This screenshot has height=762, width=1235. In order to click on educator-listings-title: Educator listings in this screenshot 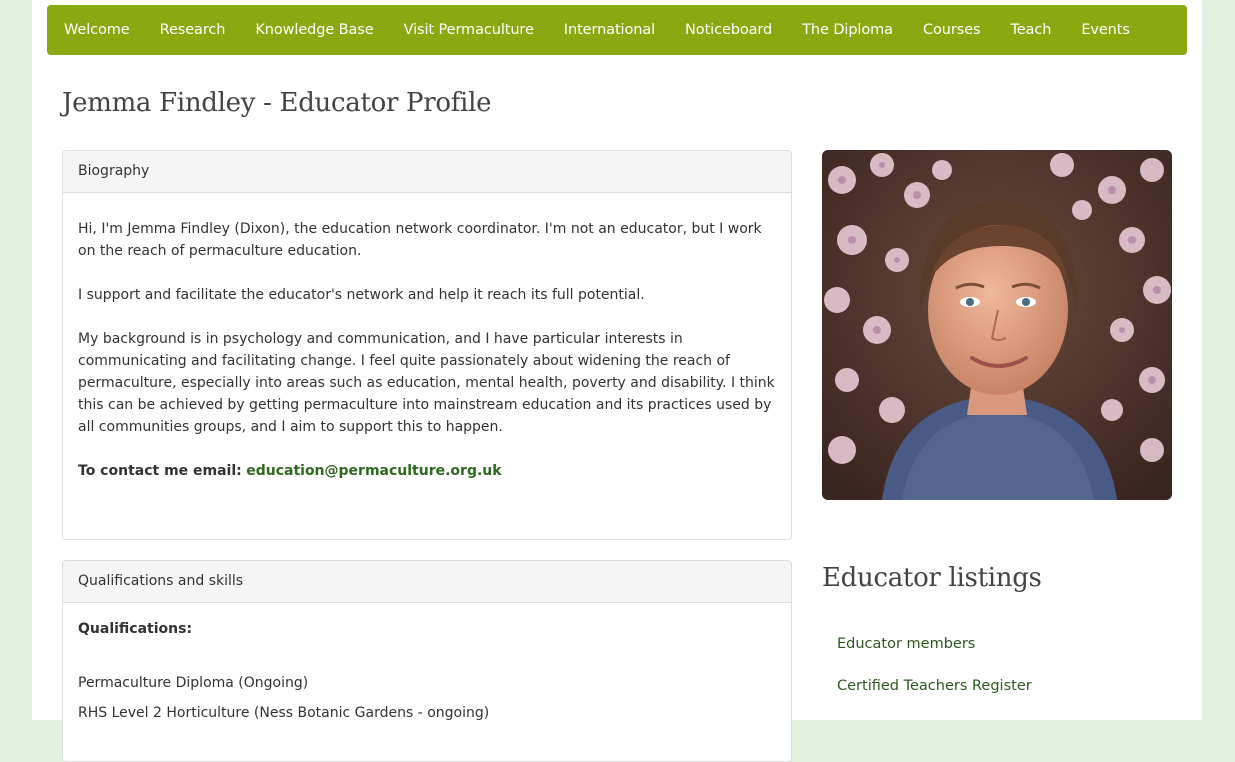, I will do `click(932, 578)`.